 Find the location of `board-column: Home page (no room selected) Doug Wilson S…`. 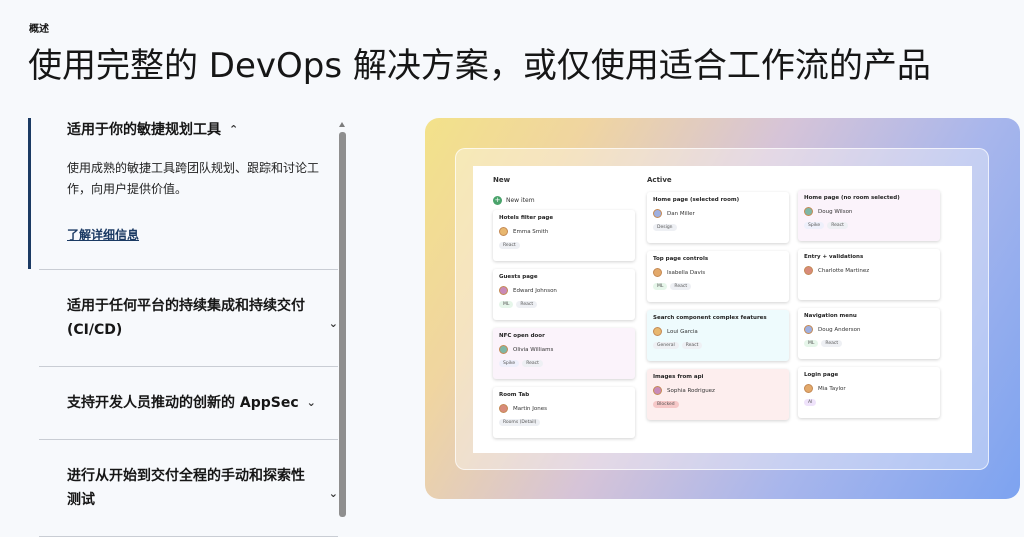

board-column: Home page (no room selected) Doug Wilson S… is located at coordinates (869, 297).